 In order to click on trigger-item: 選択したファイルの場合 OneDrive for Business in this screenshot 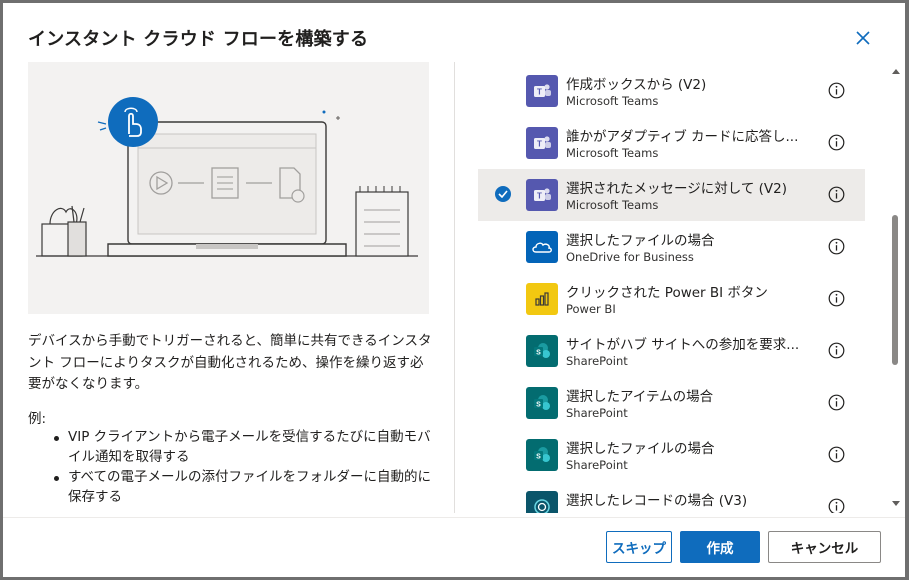, I will do `click(671, 247)`.